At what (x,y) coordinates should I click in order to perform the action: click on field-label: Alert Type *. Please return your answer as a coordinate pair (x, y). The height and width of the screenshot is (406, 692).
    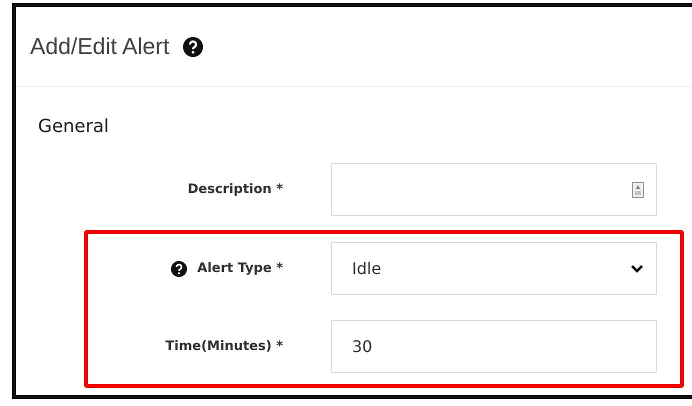
    Looking at the image, I should click on (240, 268).